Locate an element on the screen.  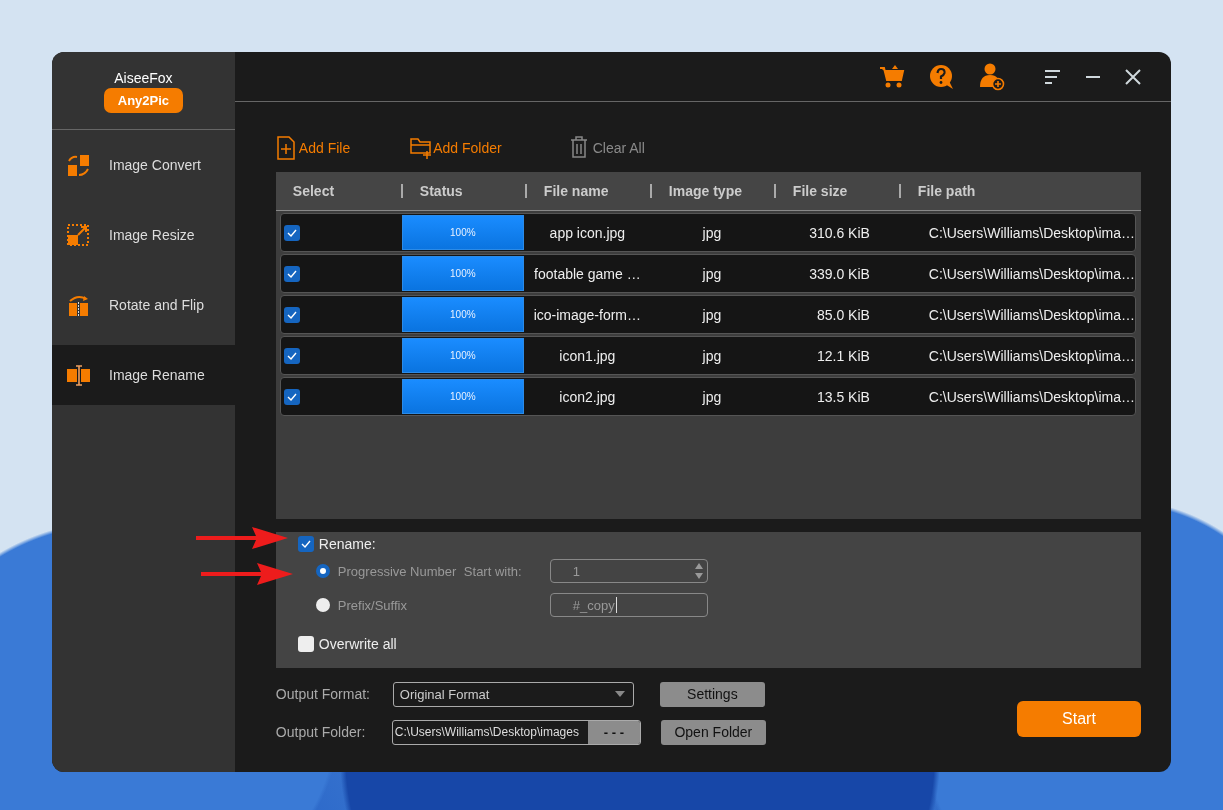
menu-icon is located at coordinates (1053, 76).